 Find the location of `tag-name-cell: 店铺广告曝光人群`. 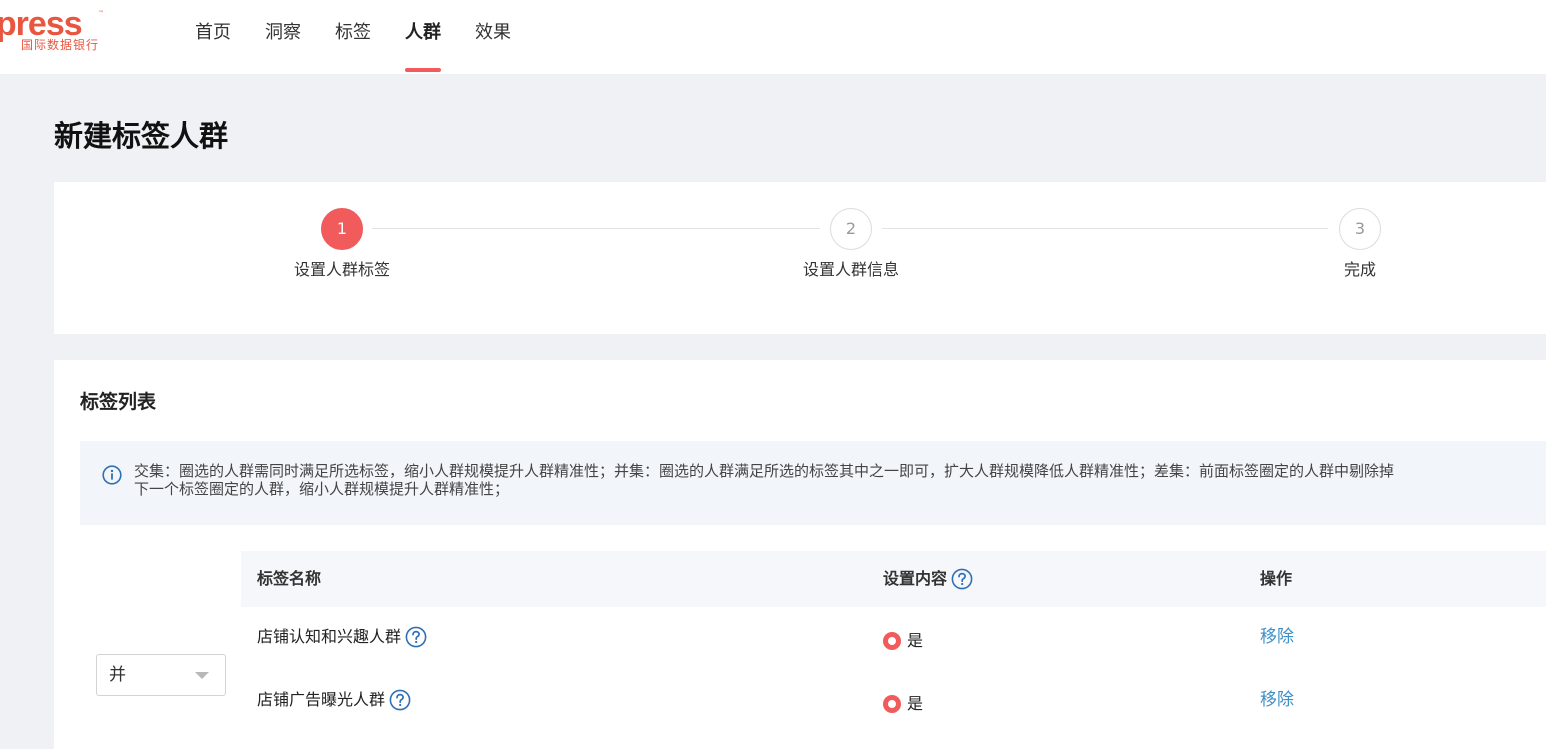

tag-name-cell: 店铺广告曝光人群 is located at coordinates (334, 700).